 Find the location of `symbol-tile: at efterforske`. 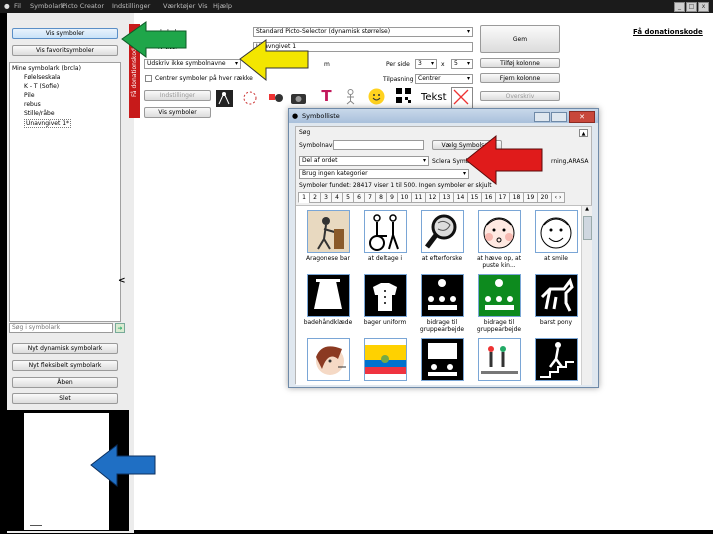

symbol-tile: at efterforske is located at coordinates (442, 236).